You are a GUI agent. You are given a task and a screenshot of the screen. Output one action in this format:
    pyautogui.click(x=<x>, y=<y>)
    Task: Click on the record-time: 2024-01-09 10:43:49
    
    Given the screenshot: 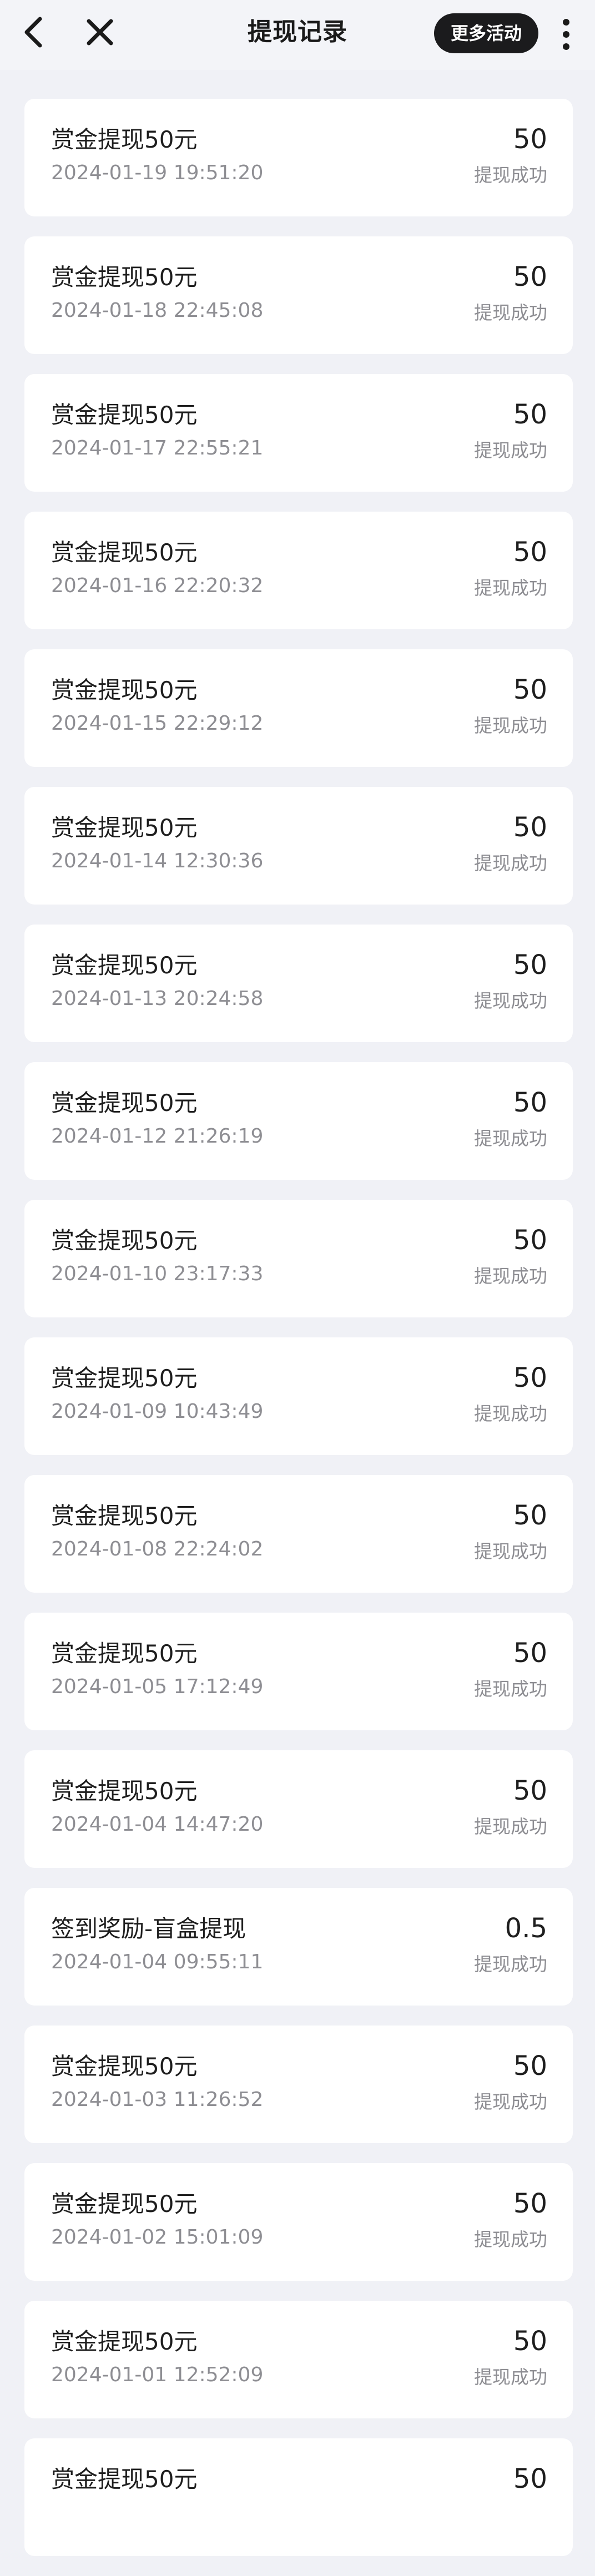 What is the action you would take?
    pyautogui.click(x=157, y=1411)
    